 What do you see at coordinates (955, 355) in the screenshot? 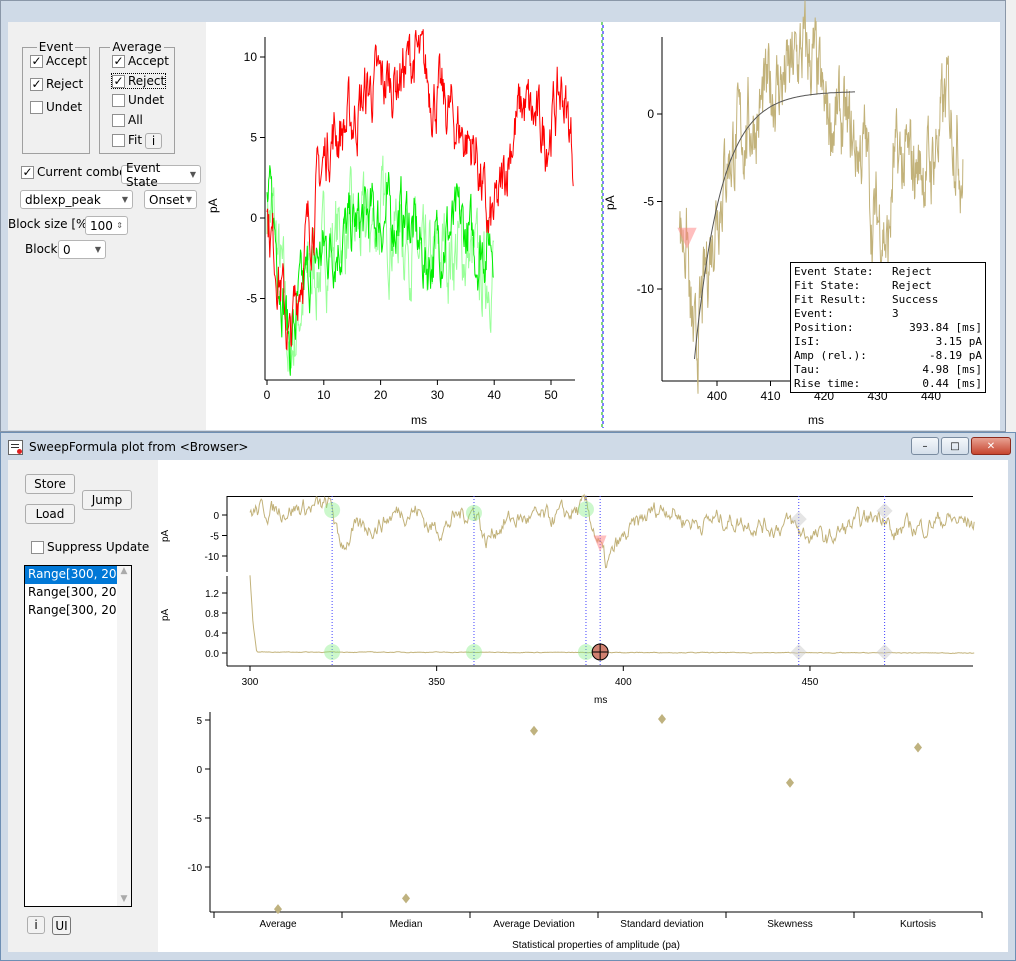
I see `info-value: -8.19 pA` at bounding box center [955, 355].